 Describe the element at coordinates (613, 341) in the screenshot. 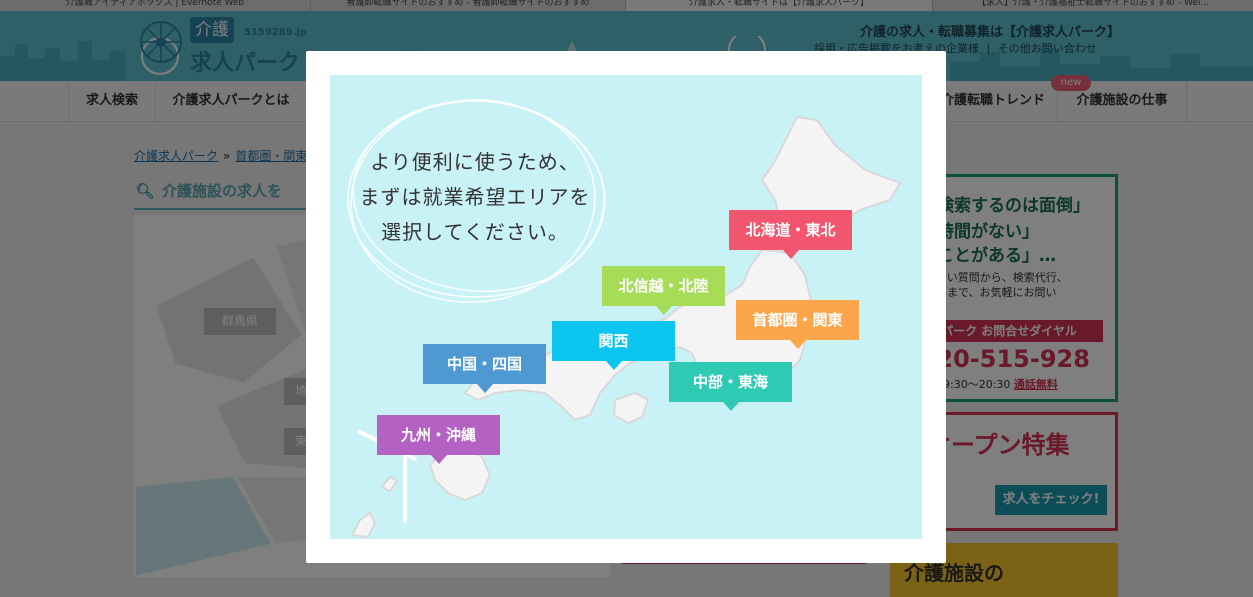

I see `region-label: 関西` at that location.